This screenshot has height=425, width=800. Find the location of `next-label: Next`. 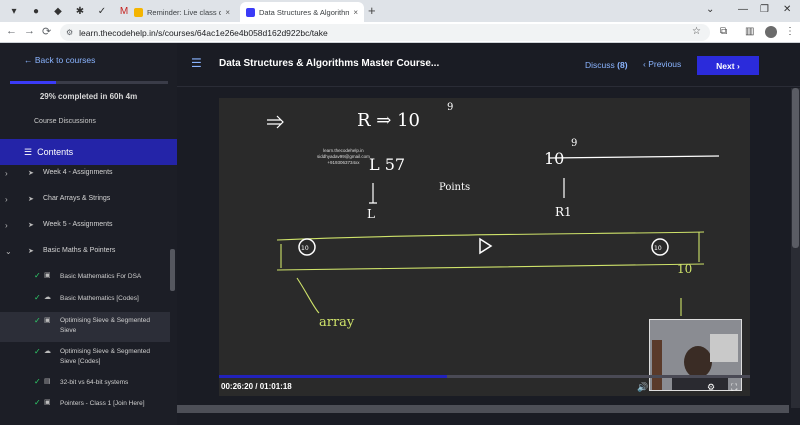

next-label: Next is located at coordinates (725, 65).